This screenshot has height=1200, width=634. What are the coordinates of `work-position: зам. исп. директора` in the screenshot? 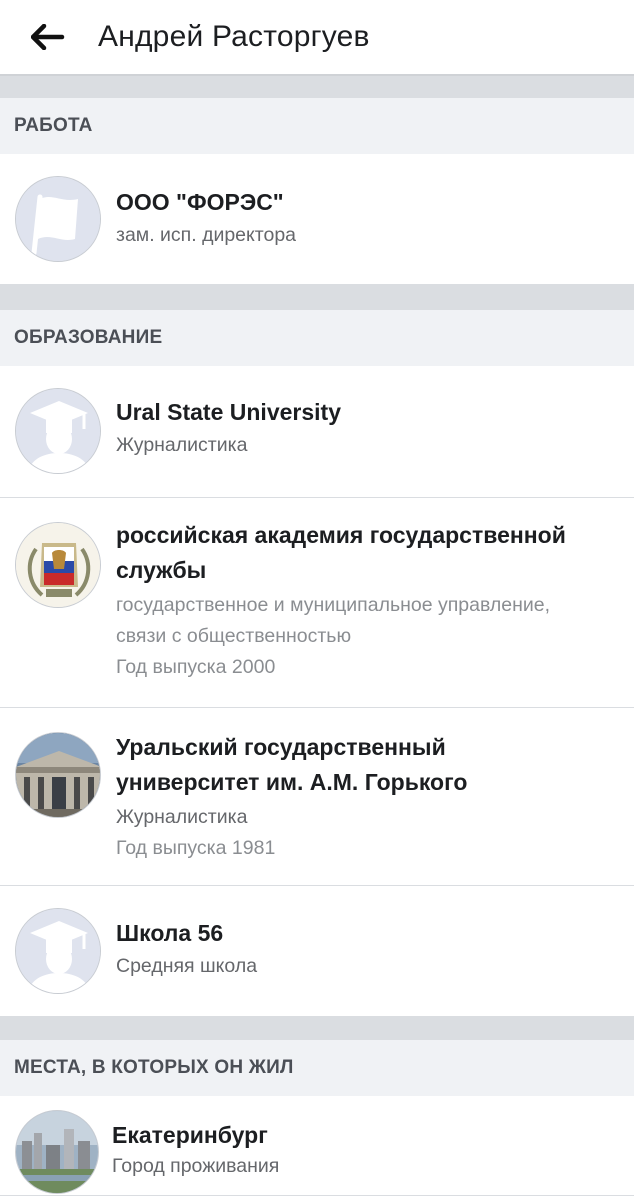 It's located at (206, 235).